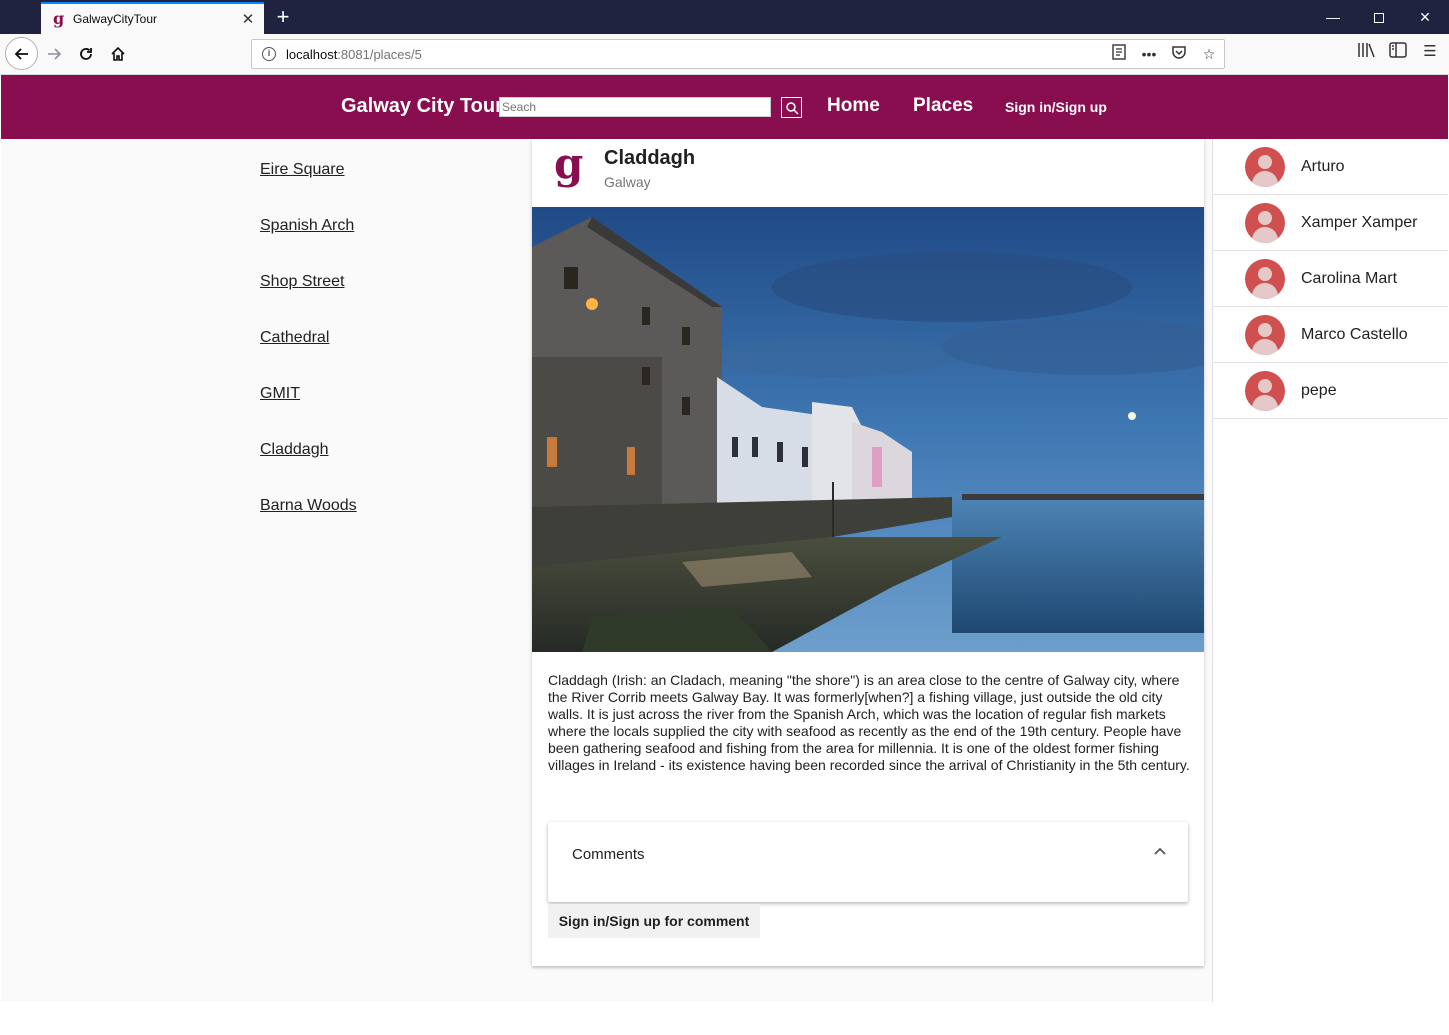  I want to click on user-list-item: Arturo, so click(1330, 167).